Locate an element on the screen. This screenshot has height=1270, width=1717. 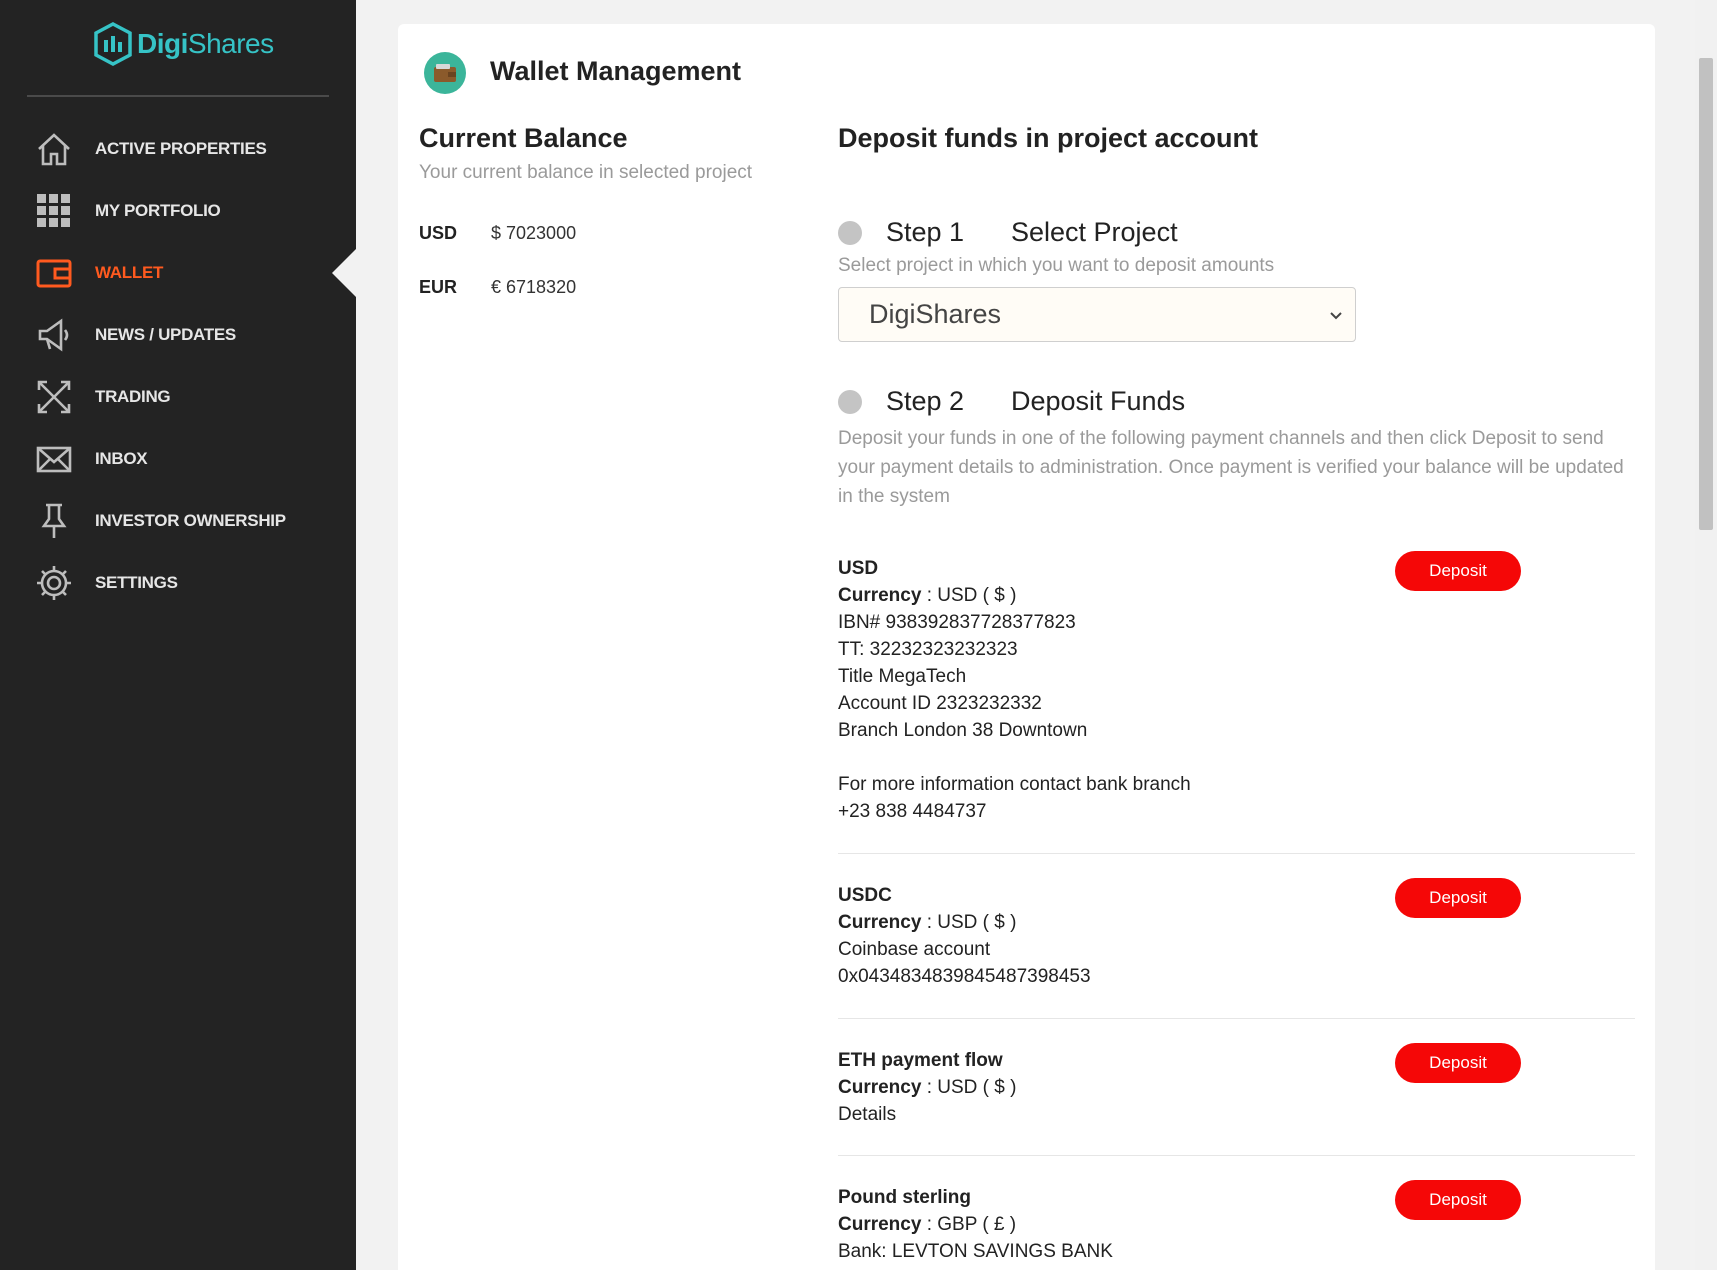
sidebar-item-wallet: WALLET is located at coordinates (178, 273).